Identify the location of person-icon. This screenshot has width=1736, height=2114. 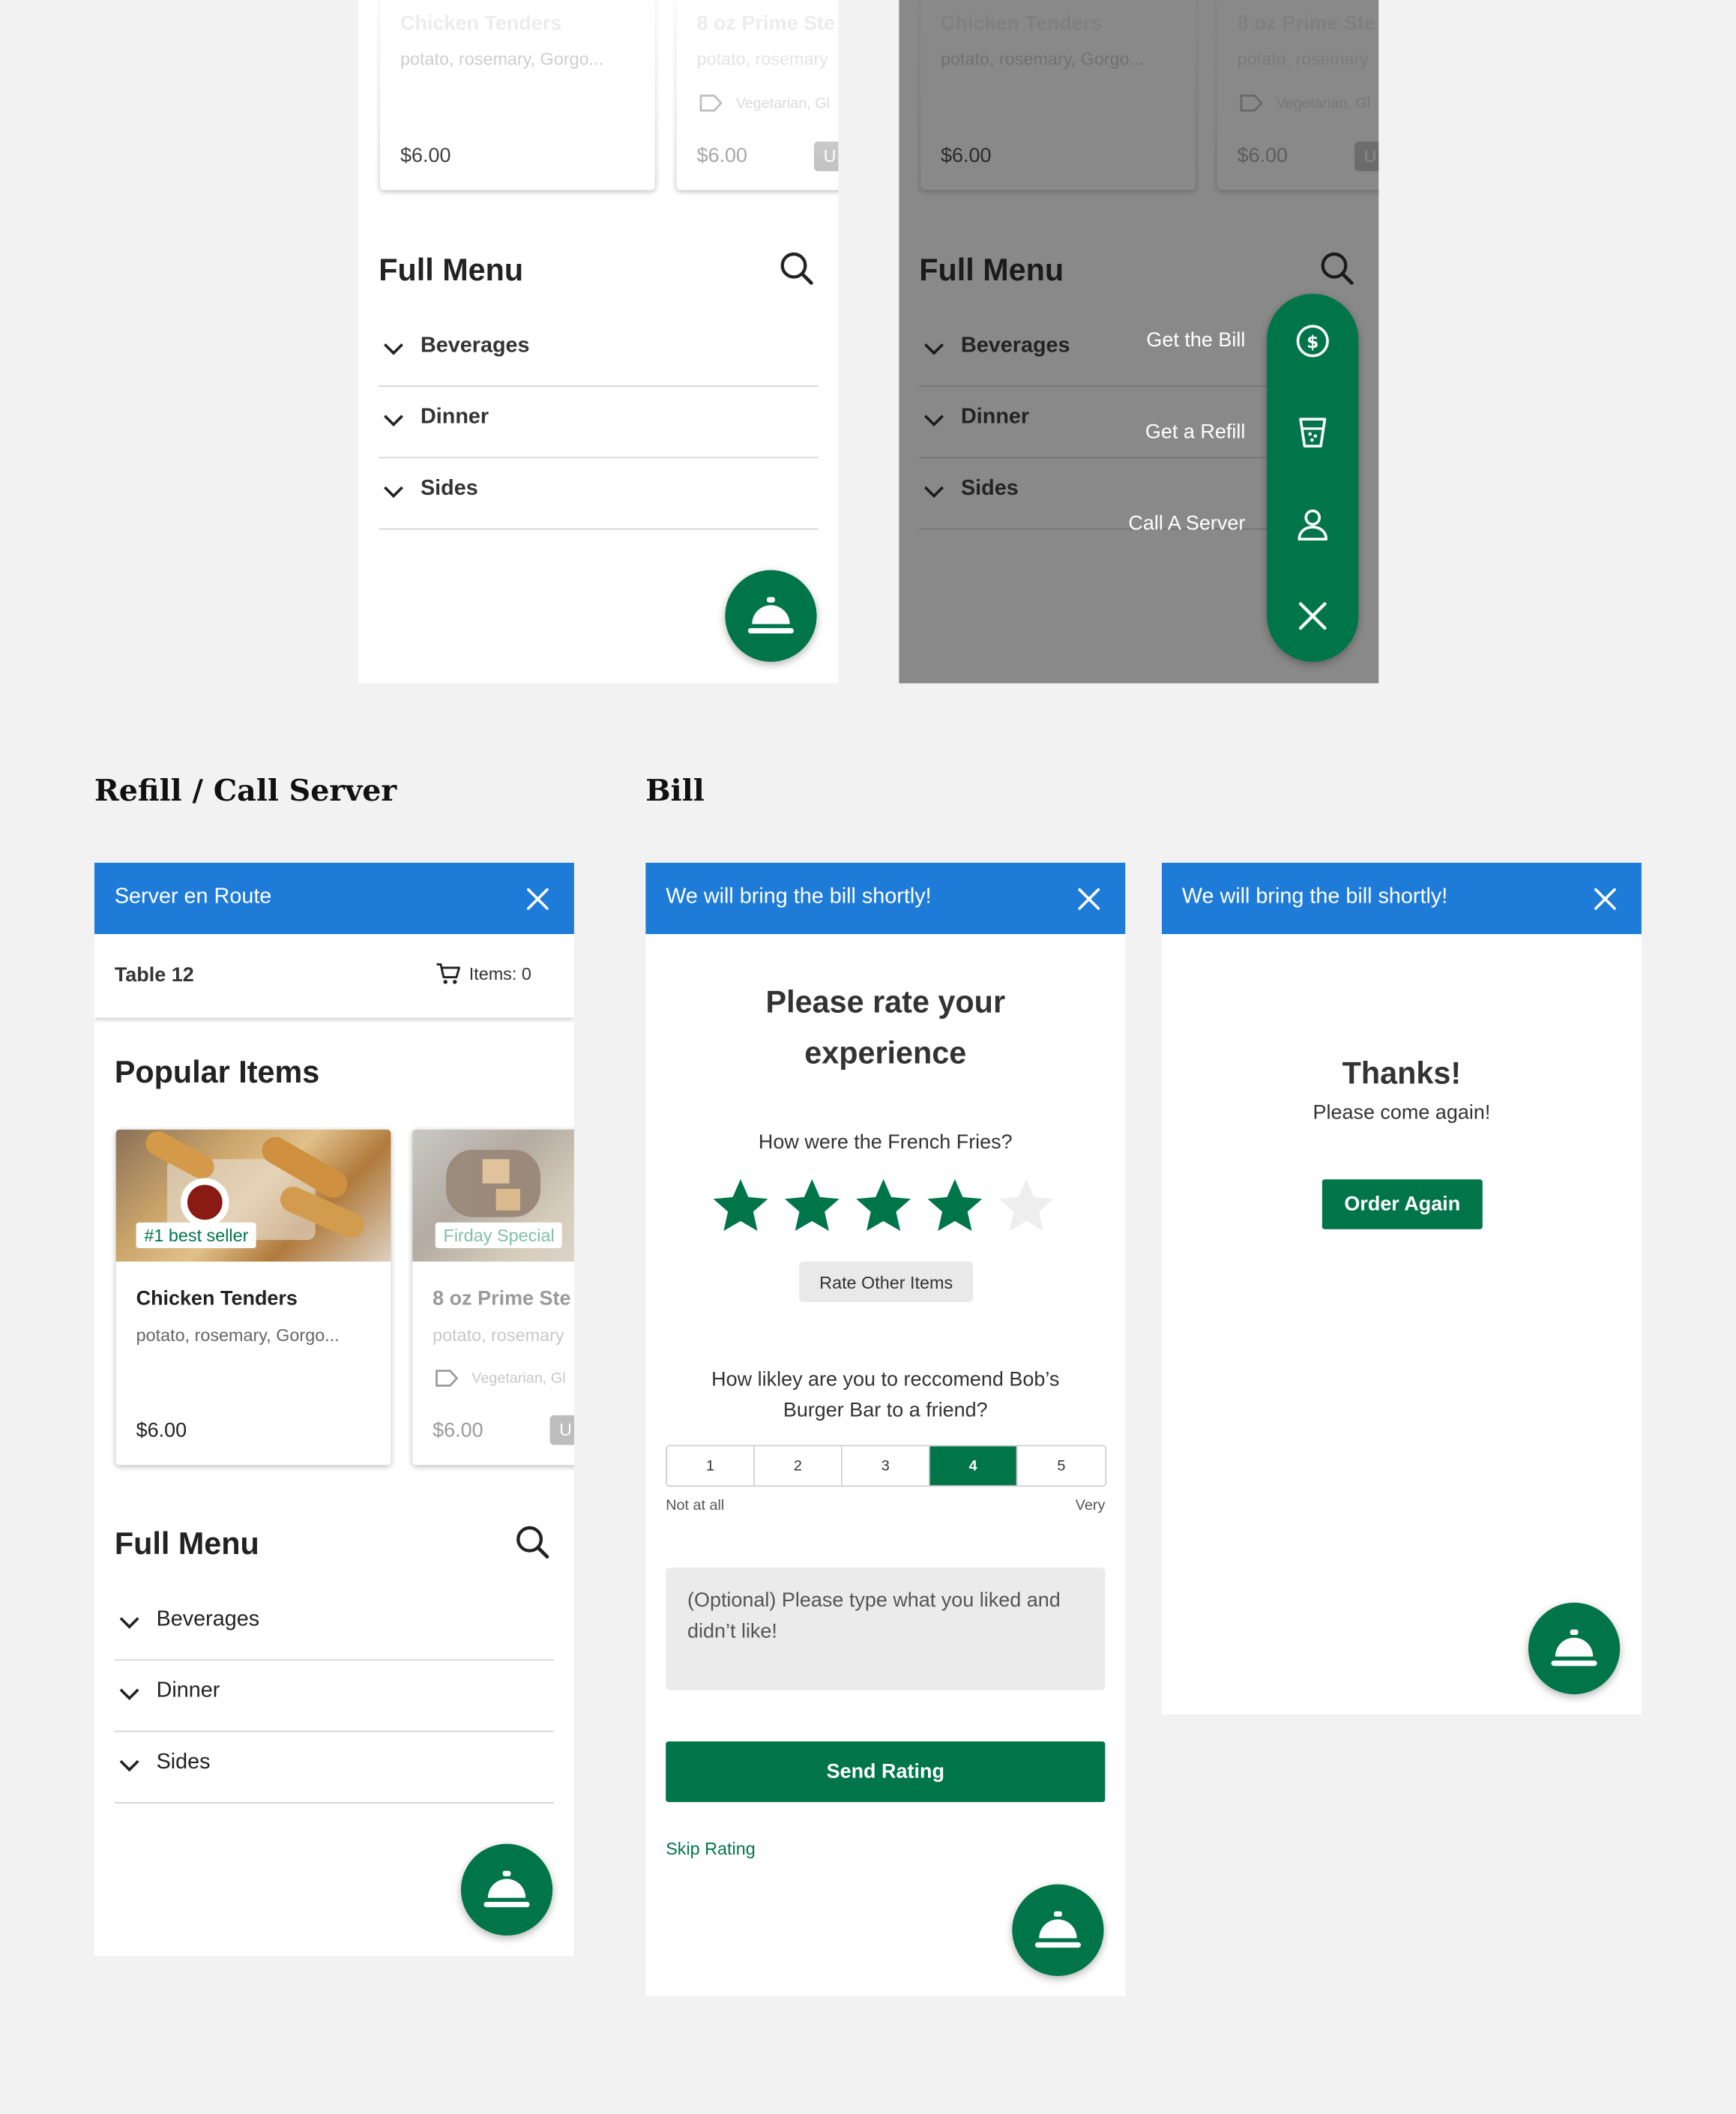
(1312, 524).